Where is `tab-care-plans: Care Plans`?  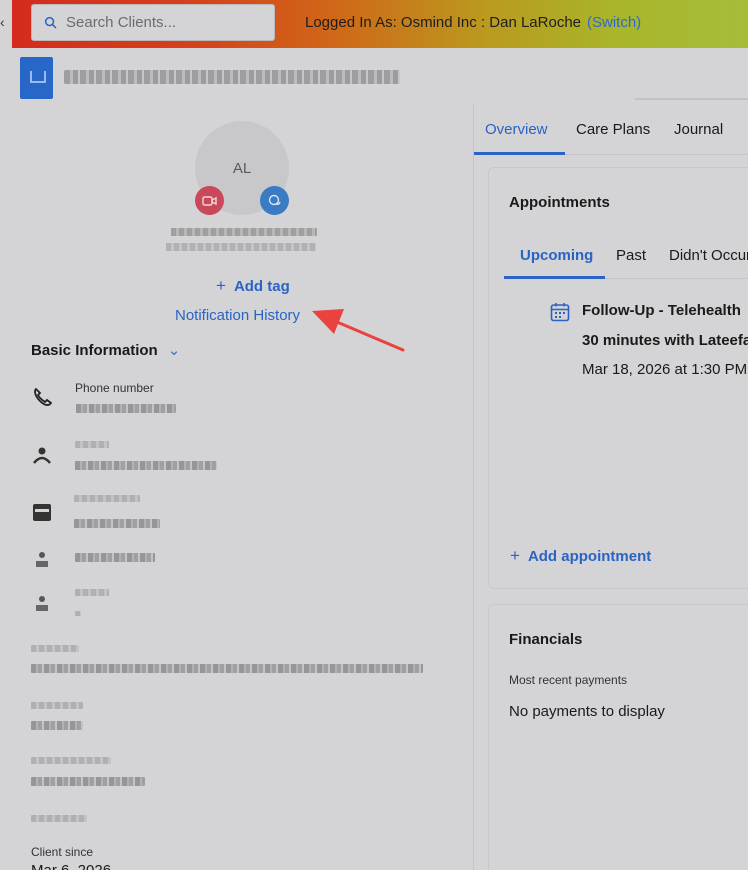
tab-care-plans: Care Plans is located at coordinates (613, 129).